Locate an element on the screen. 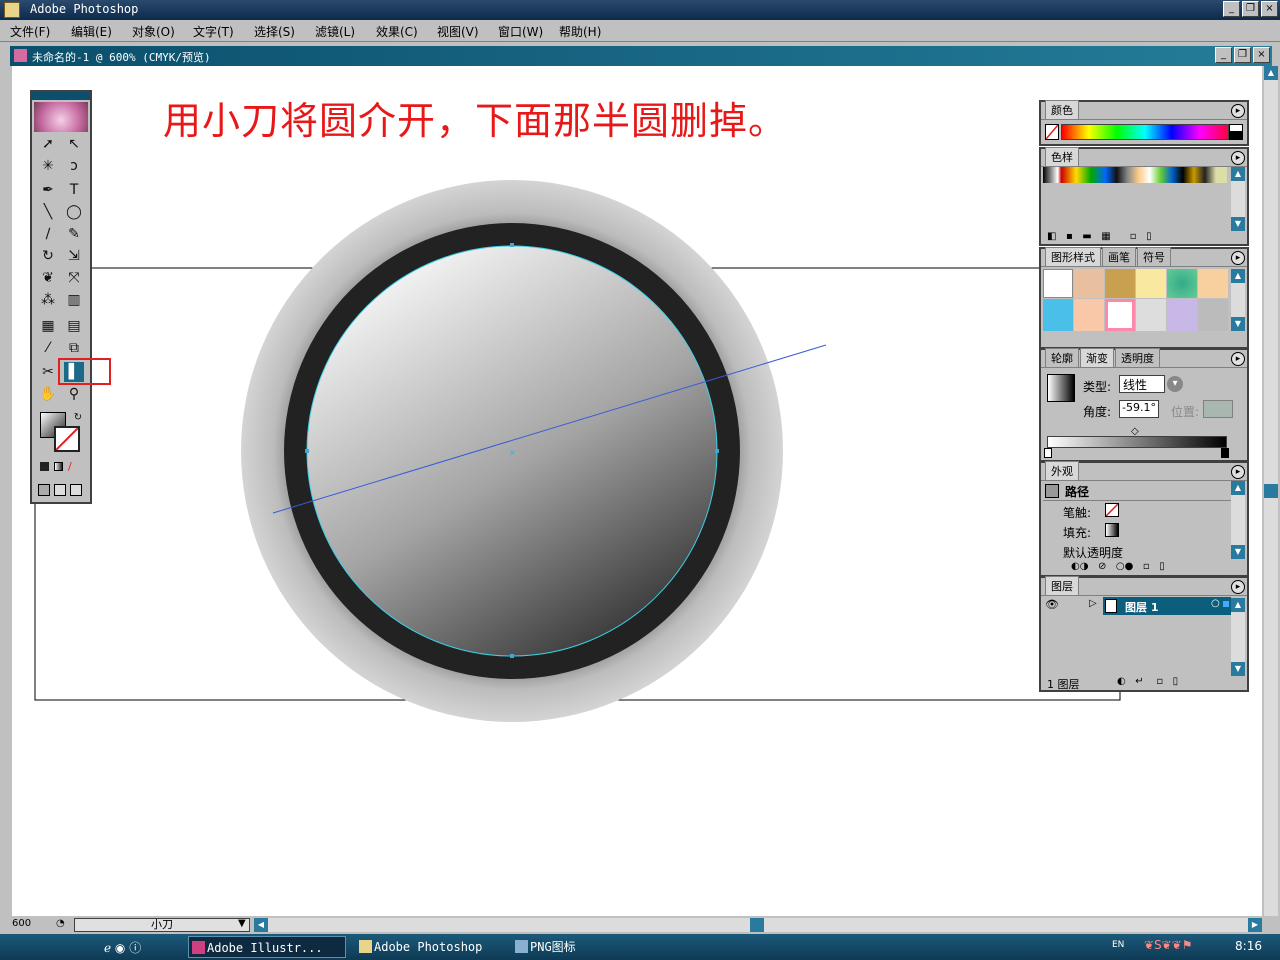  line-tool-icon: ╲ is located at coordinates (48, 212).